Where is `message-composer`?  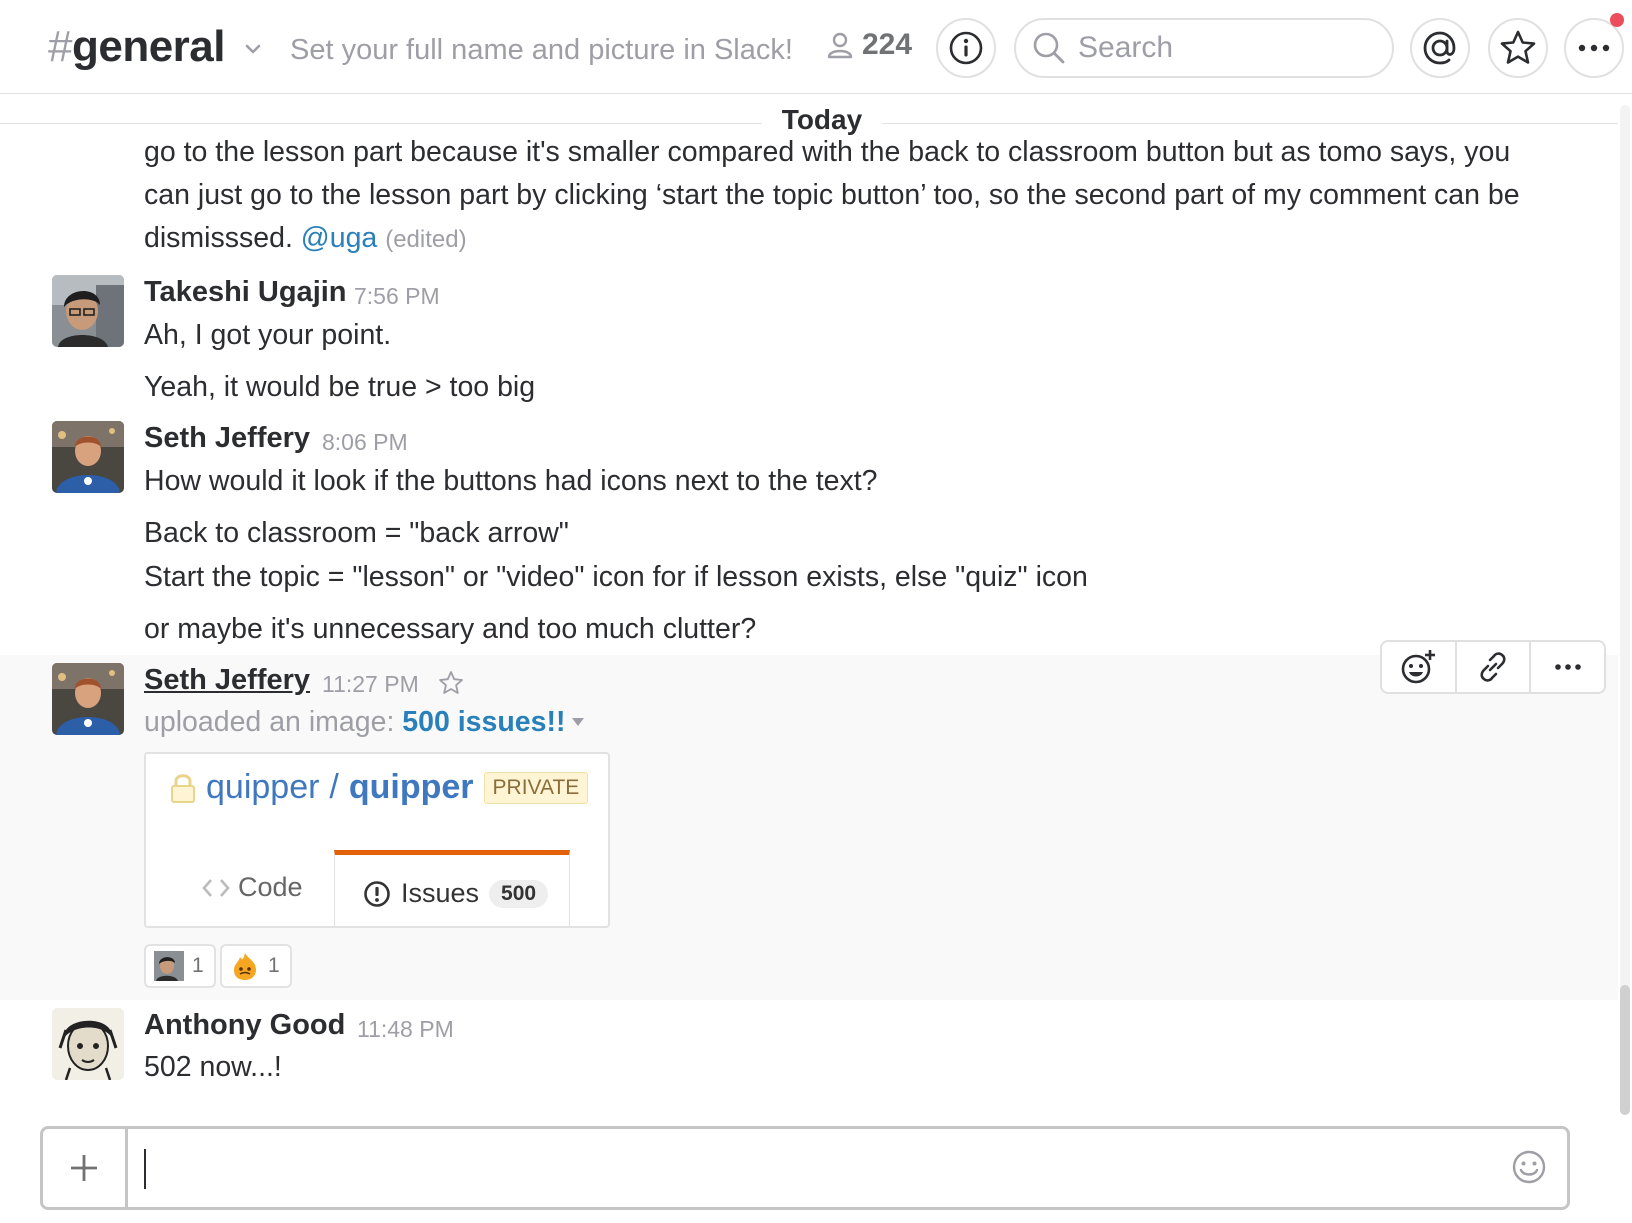
message-composer is located at coordinates (805, 1168).